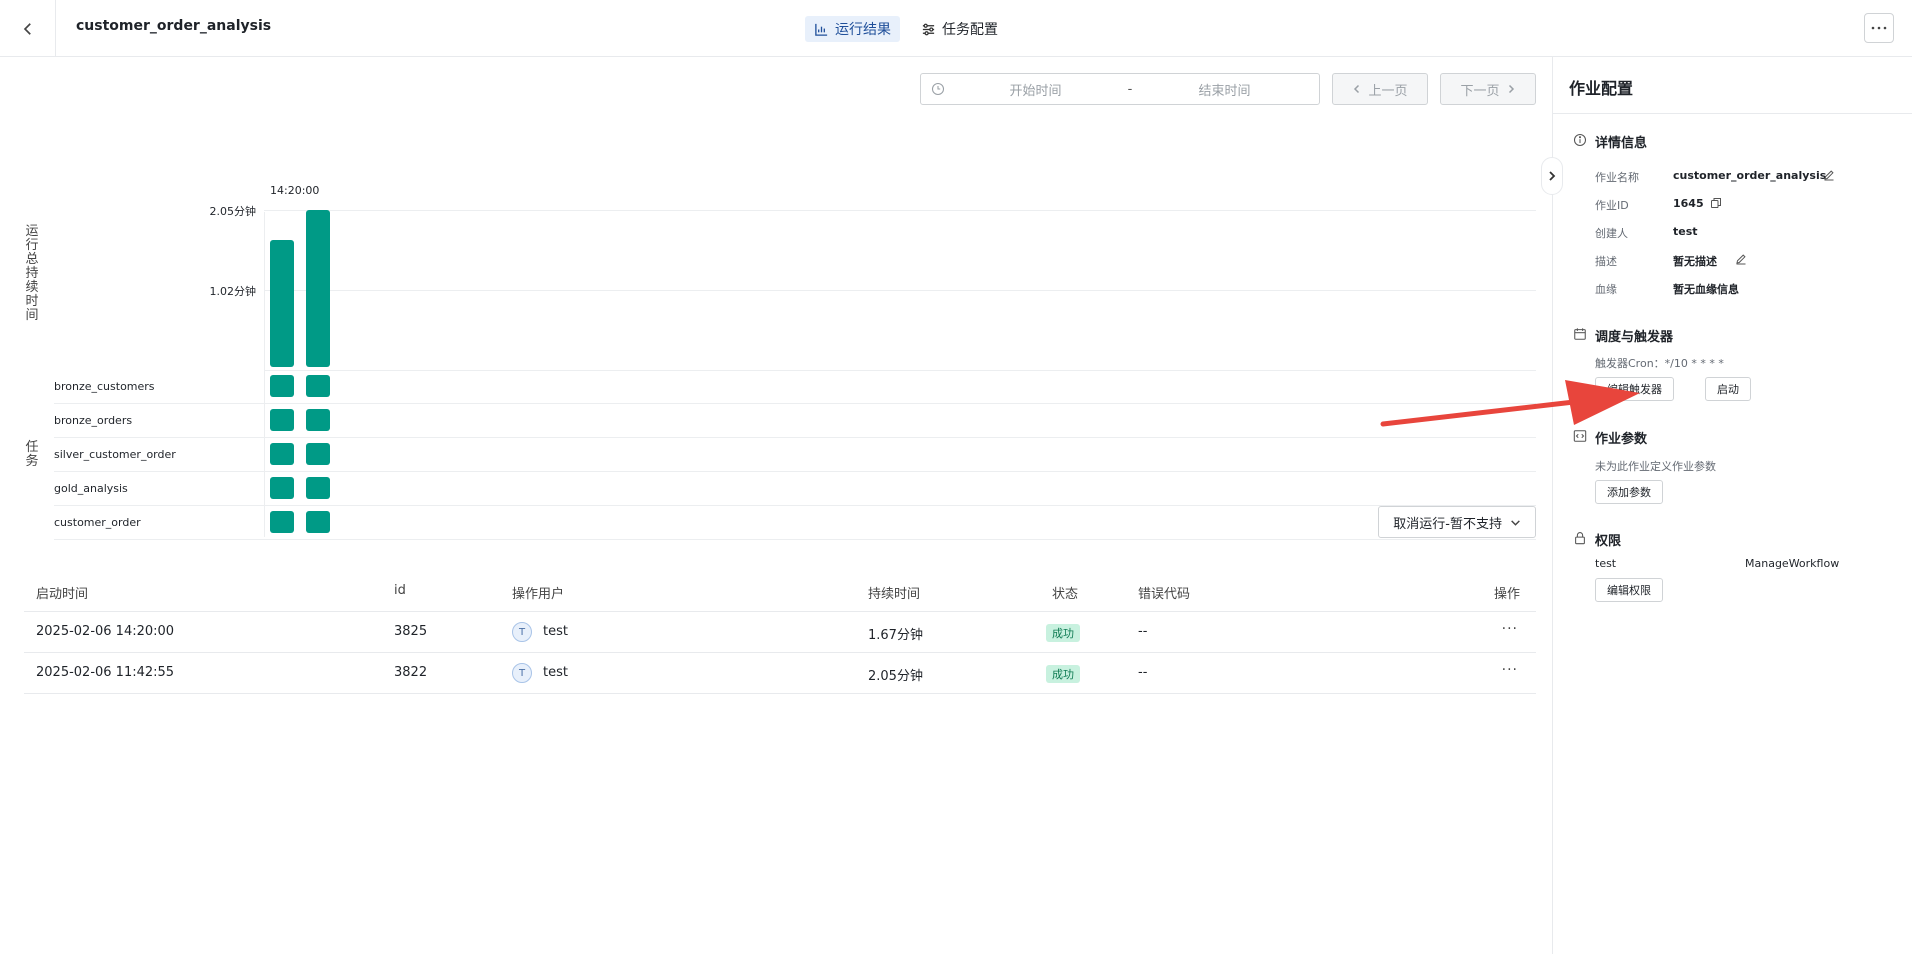 The image size is (1912, 954). Describe the element at coordinates (1065, 594) in the screenshot. I see `column-header-status: 状态` at that location.